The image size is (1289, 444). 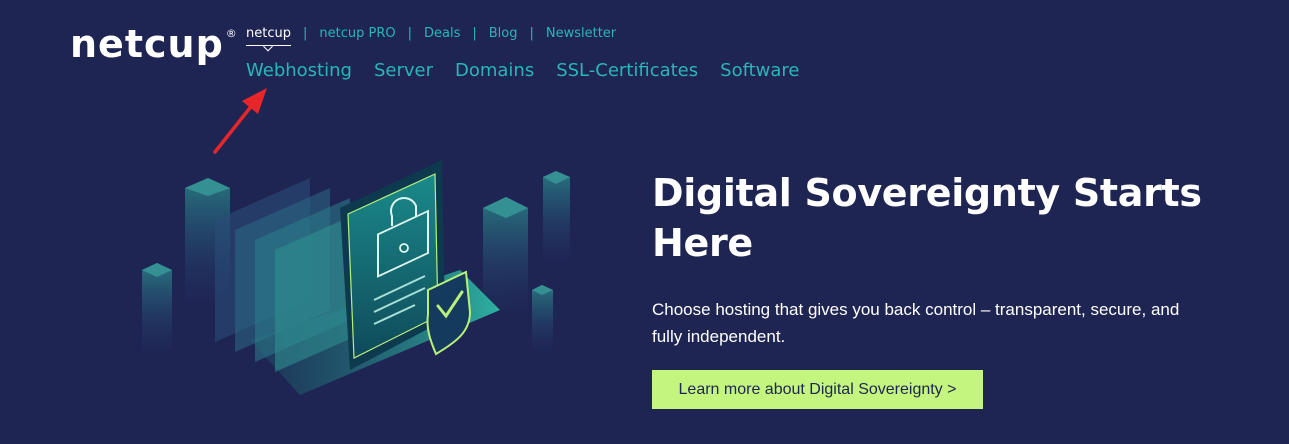 What do you see at coordinates (231, 33) in the screenshot?
I see `registered-mark: ®` at bounding box center [231, 33].